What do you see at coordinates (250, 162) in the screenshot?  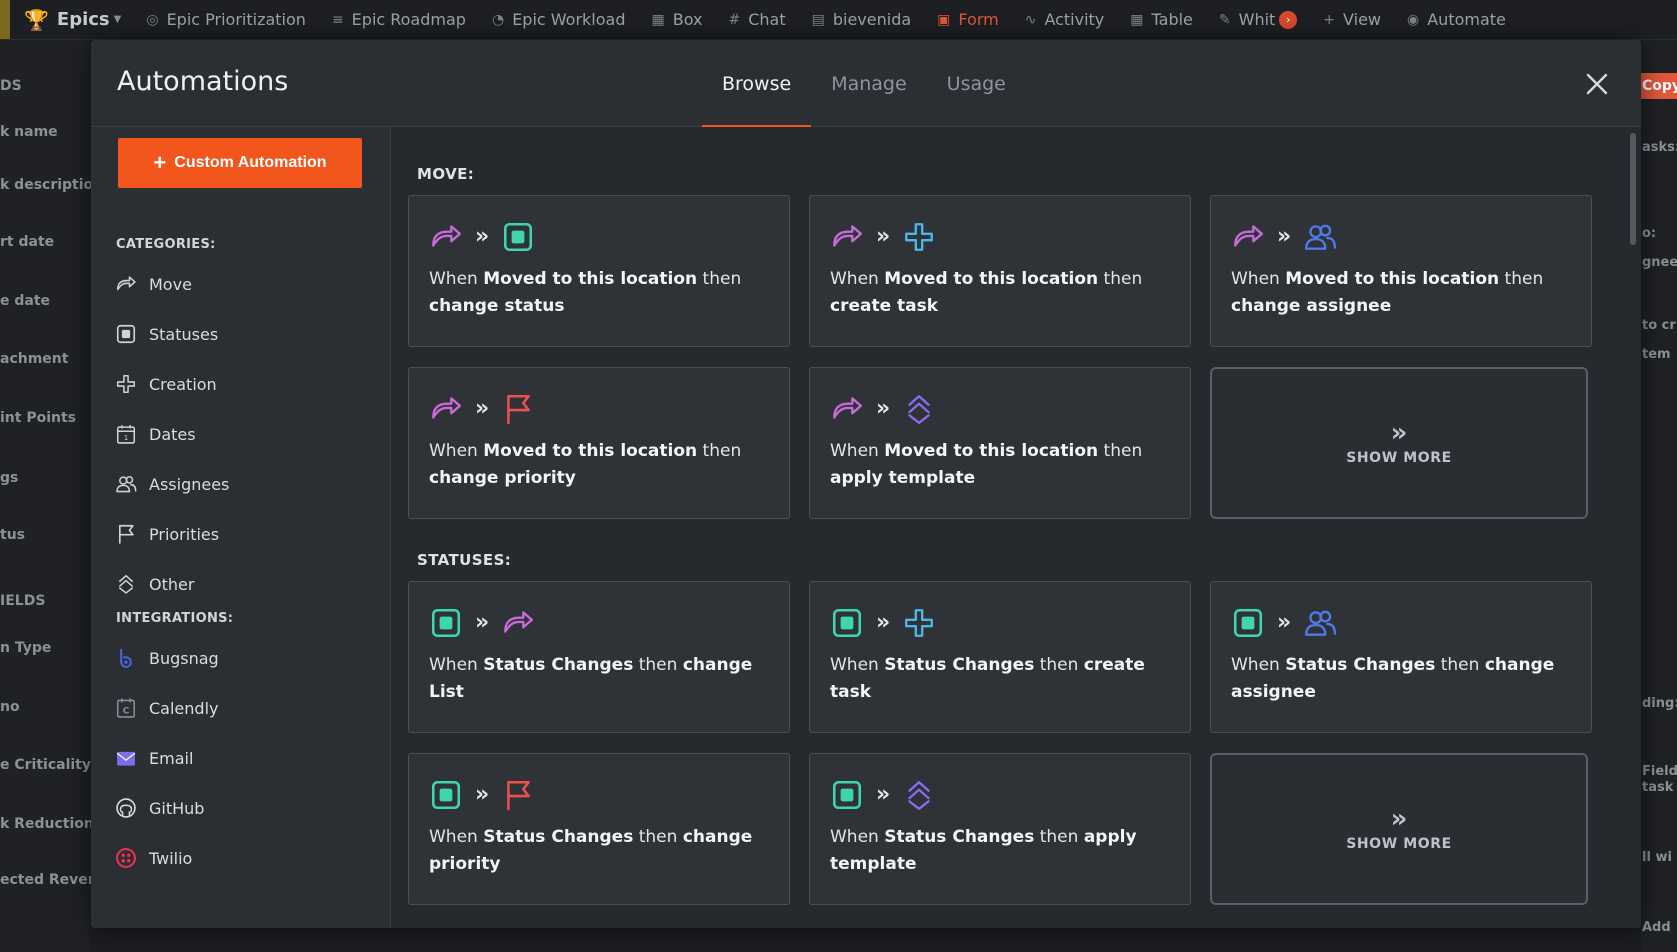 I see `custom-automation-label: Custom Automation` at bounding box center [250, 162].